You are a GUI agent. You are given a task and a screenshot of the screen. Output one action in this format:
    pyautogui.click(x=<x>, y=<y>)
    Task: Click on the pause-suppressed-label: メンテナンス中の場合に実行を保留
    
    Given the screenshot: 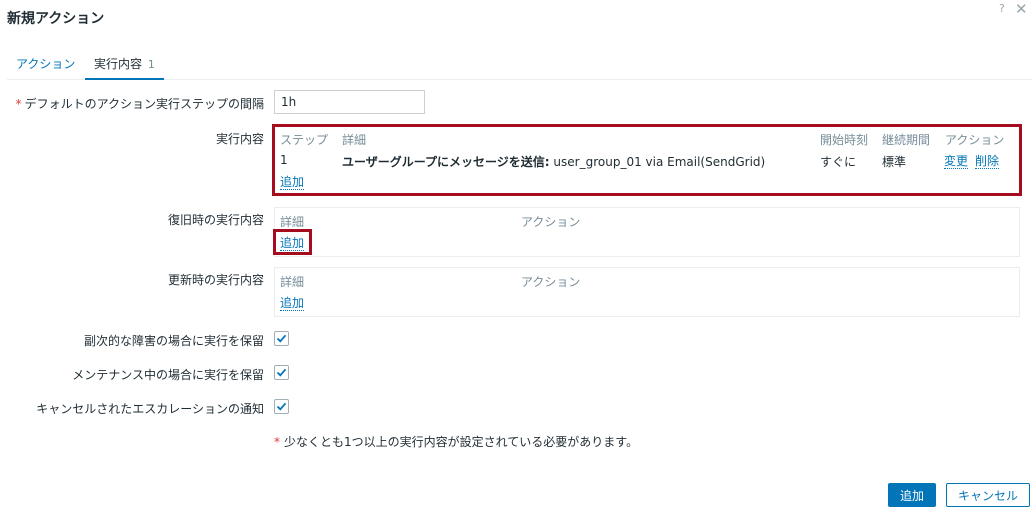 What is the action you would take?
    pyautogui.click(x=168, y=375)
    